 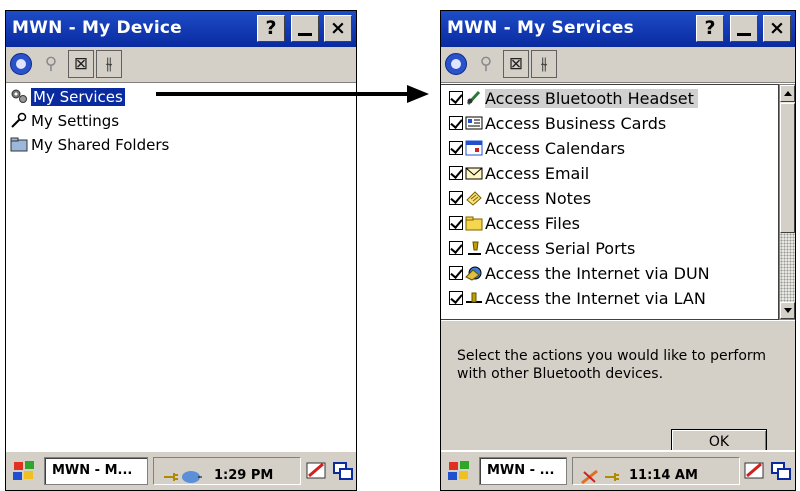 What do you see at coordinates (191, 477) in the screenshot?
I see `network-icon` at bounding box center [191, 477].